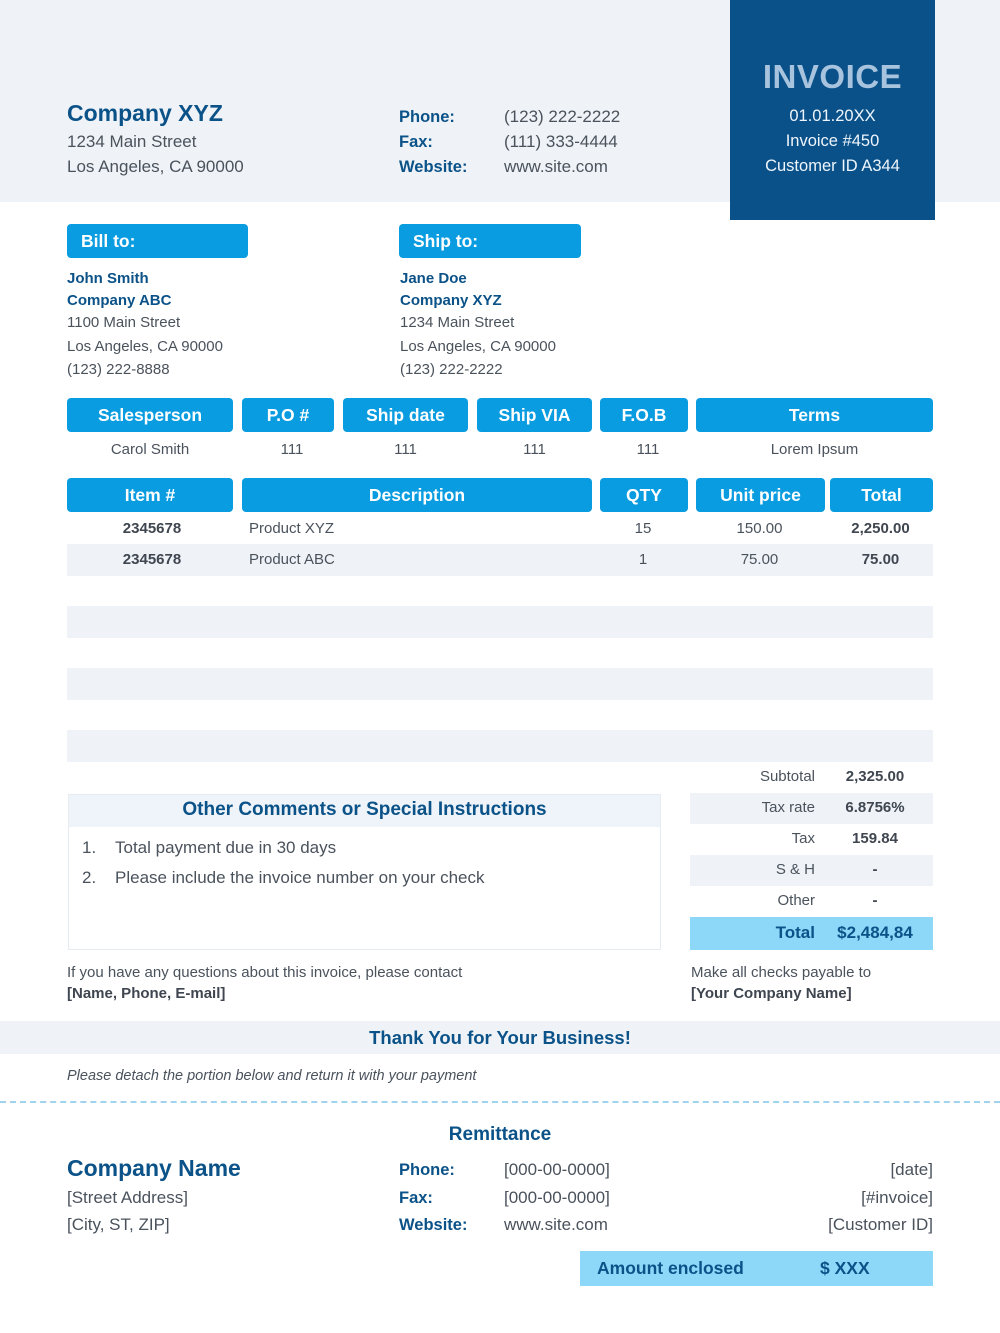 The width and height of the screenshot is (1000, 1333). Describe the element at coordinates (427, 117) in the screenshot. I see `phone-label: Phone:` at that location.